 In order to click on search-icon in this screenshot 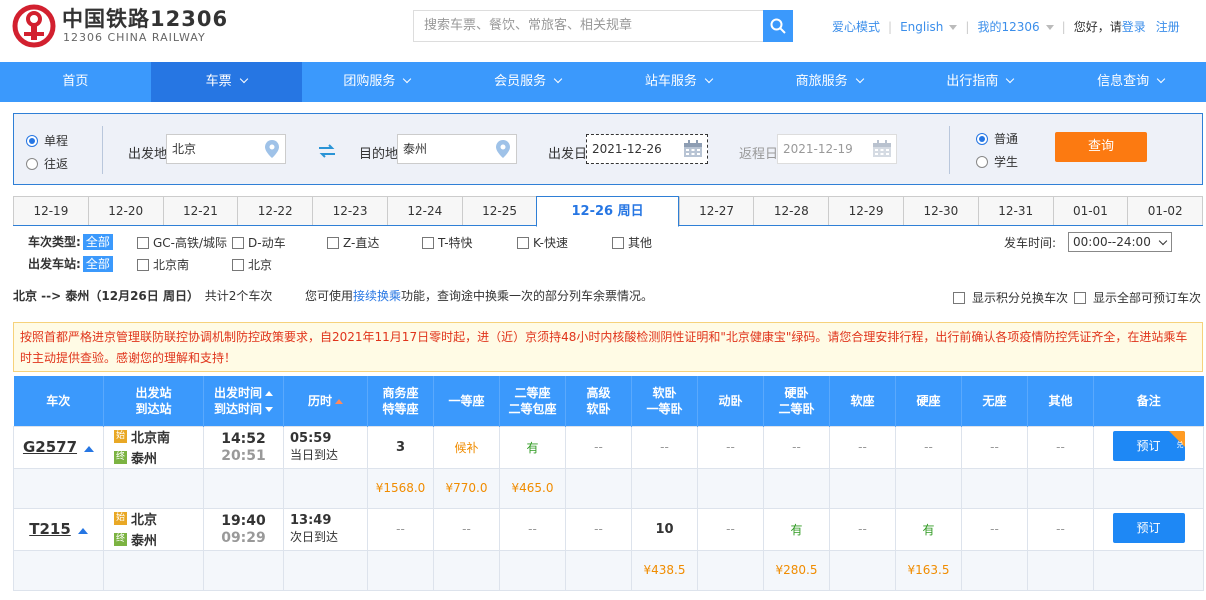, I will do `click(778, 26)`.